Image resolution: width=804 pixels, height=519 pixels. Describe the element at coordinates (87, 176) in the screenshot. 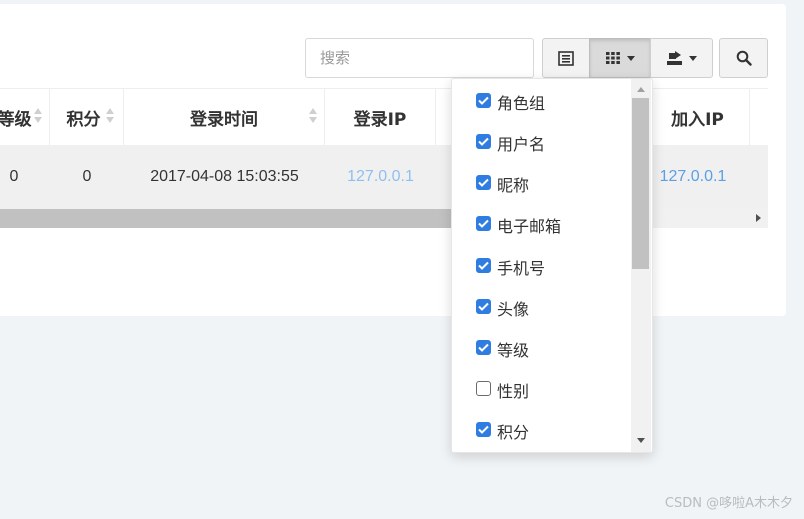

I see `cell-score: 0` at that location.